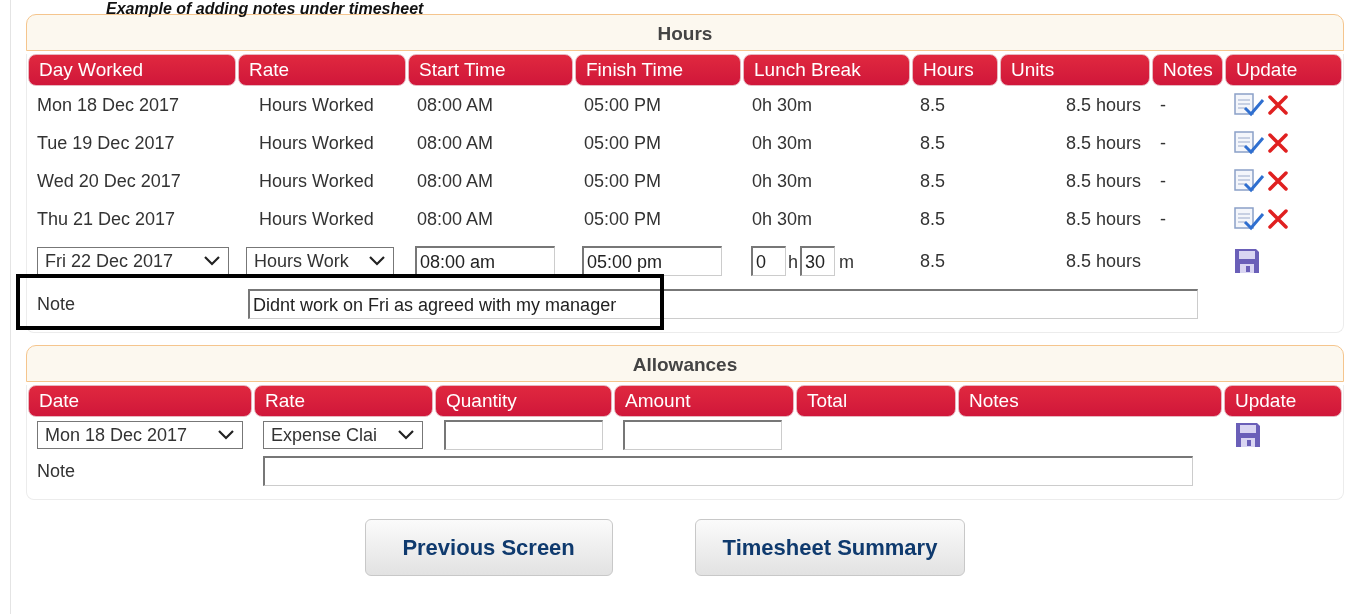 Image resolution: width=1354 pixels, height=614 pixels. What do you see at coordinates (1075, 70) in the screenshot?
I see `column-header: Units` at bounding box center [1075, 70].